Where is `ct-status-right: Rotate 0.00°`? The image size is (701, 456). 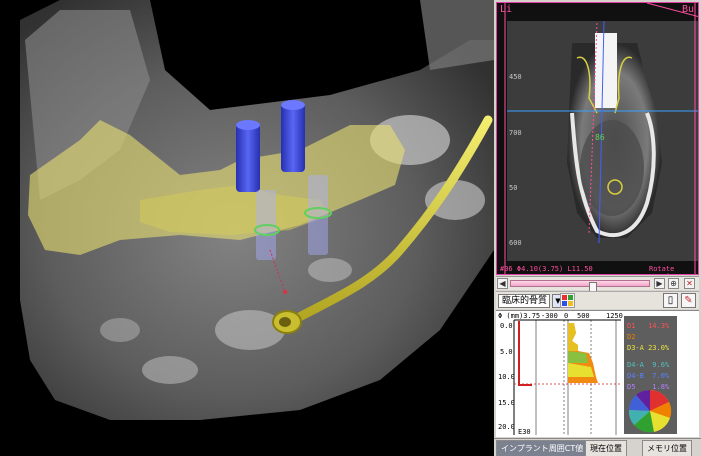 ct-status-right: Rotate 0.00° is located at coordinates (662, 269).